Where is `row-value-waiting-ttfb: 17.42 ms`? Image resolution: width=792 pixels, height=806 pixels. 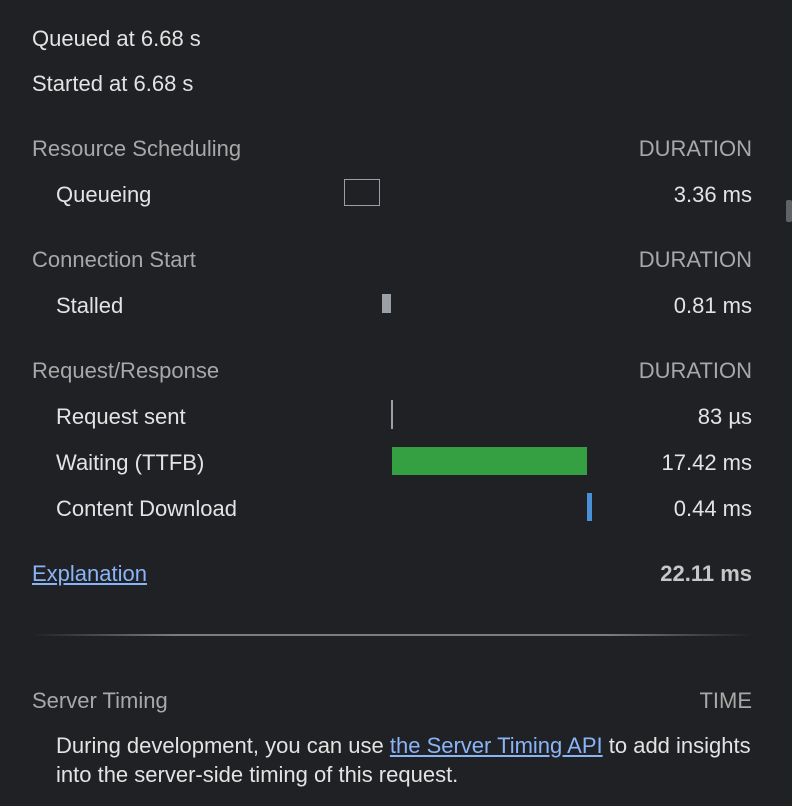 row-value-waiting-ttfb: 17.42 ms is located at coordinates (707, 462).